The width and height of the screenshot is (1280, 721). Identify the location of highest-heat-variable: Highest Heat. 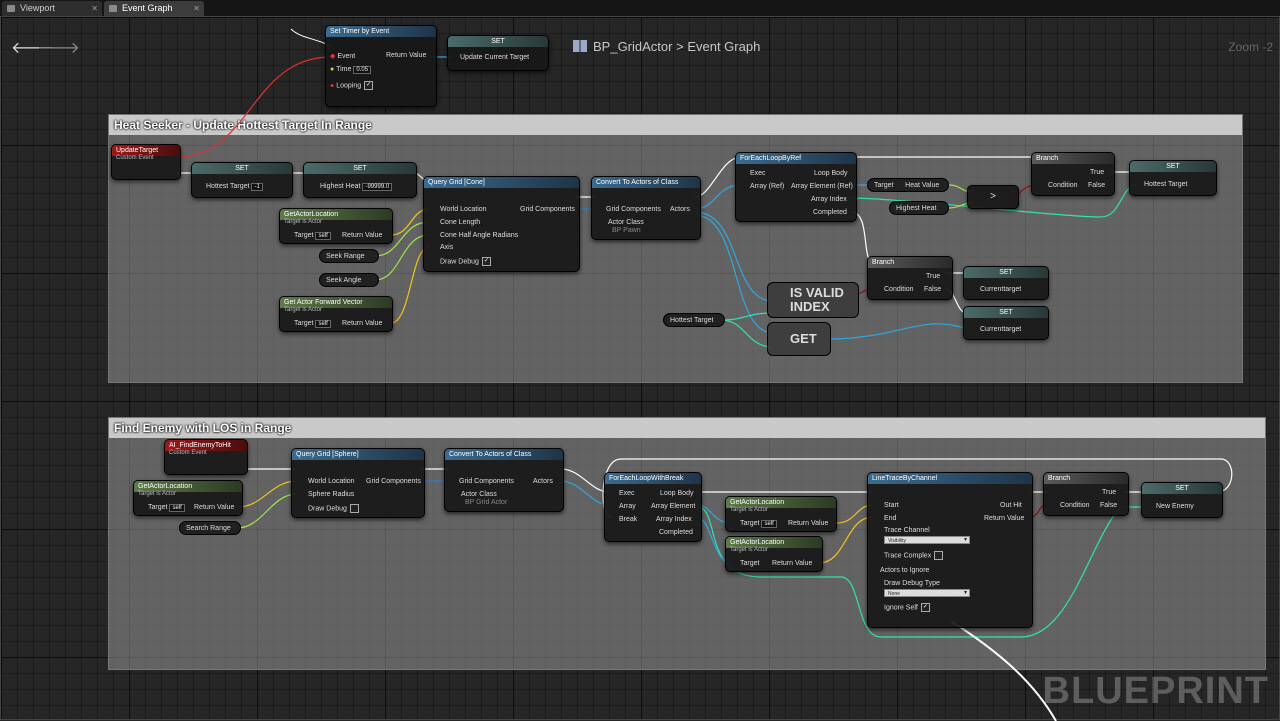
(919, 208).